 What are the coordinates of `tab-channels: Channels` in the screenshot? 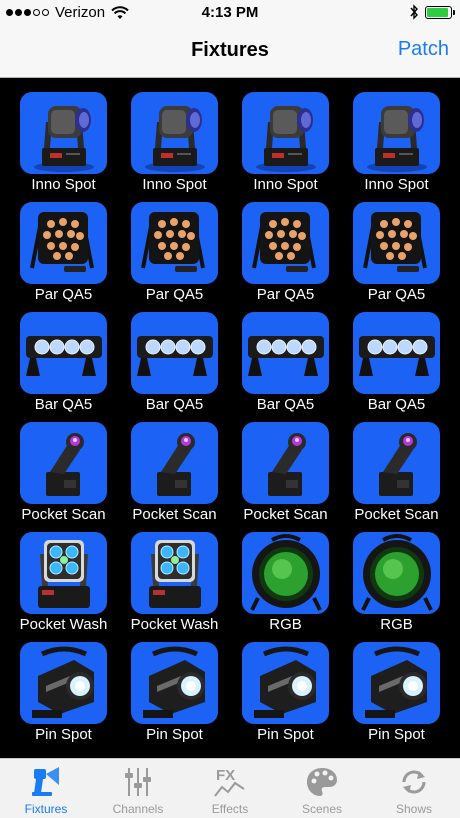 It's located at (138, 788).